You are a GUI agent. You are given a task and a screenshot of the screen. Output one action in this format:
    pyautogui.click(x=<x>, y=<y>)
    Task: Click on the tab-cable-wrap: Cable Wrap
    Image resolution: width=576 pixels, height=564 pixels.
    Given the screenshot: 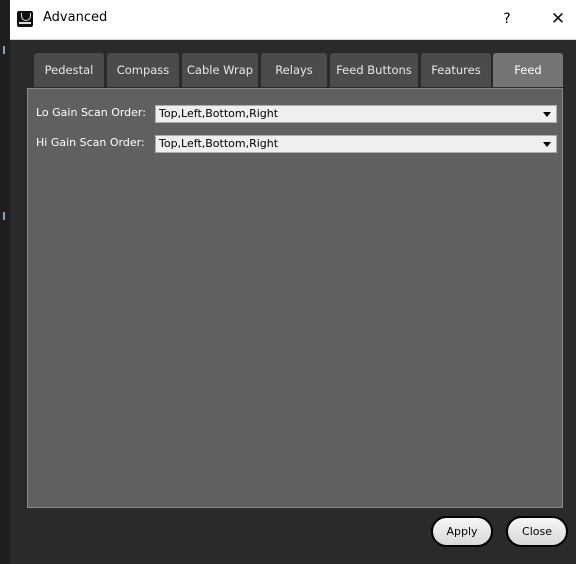 What is the action you would take?
    pyautogui.click(x=220, y=70)
    